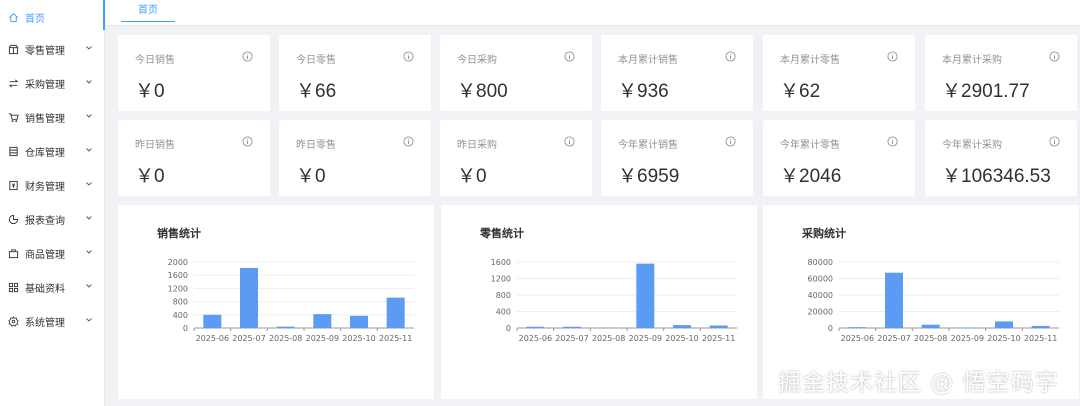  I want to click on appstore-icon, so click(13, 287).